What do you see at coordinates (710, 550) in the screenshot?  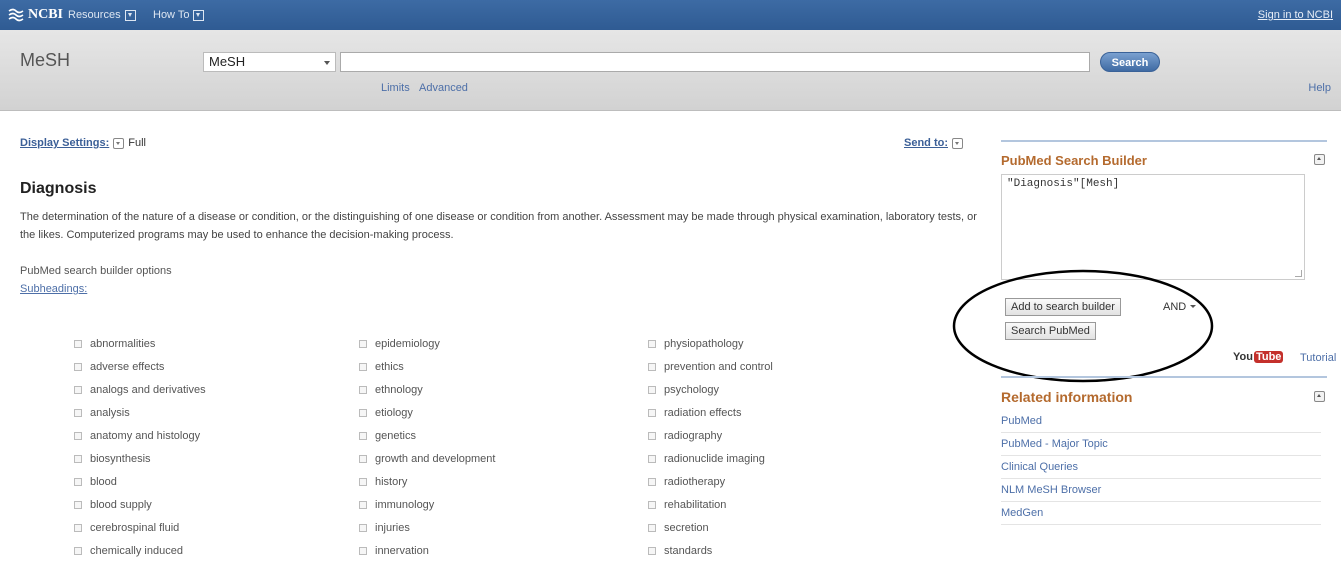 I see `subheading-item: standards` at bounding box center [710, 550].